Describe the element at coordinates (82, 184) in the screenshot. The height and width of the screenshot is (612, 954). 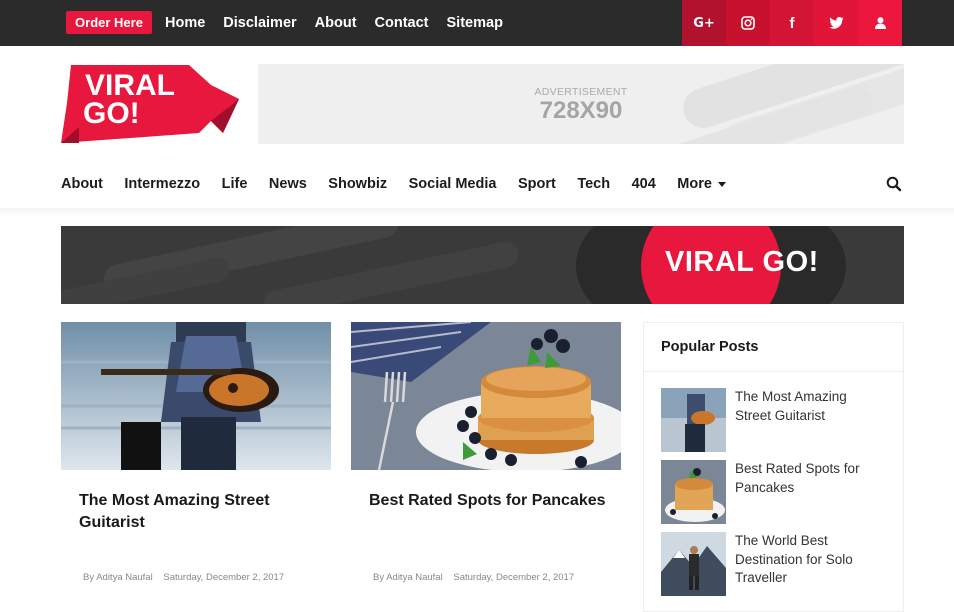
I see `nav-item-about: About` at that location.